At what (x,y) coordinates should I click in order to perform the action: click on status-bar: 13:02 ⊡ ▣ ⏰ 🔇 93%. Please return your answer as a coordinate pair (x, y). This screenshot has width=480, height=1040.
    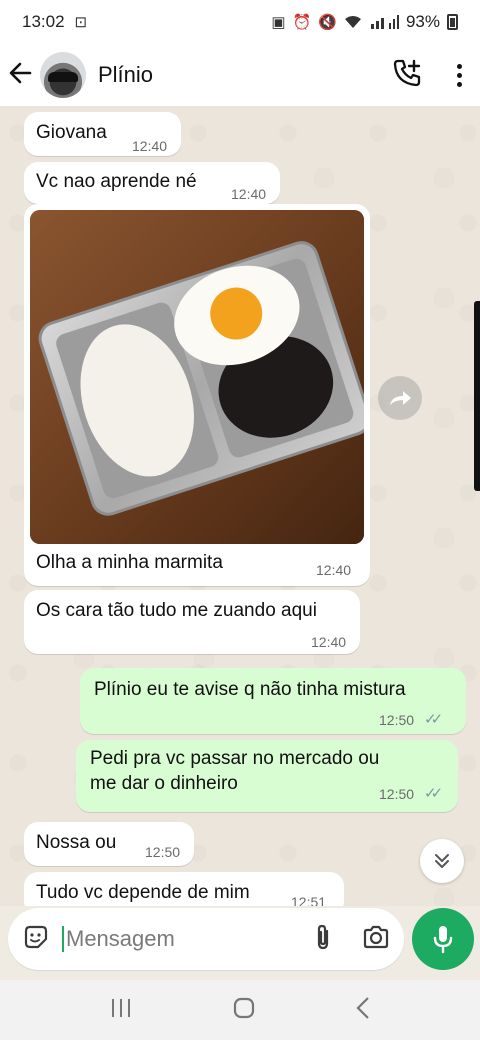
    Looking at the image, I should click on (240, 22).